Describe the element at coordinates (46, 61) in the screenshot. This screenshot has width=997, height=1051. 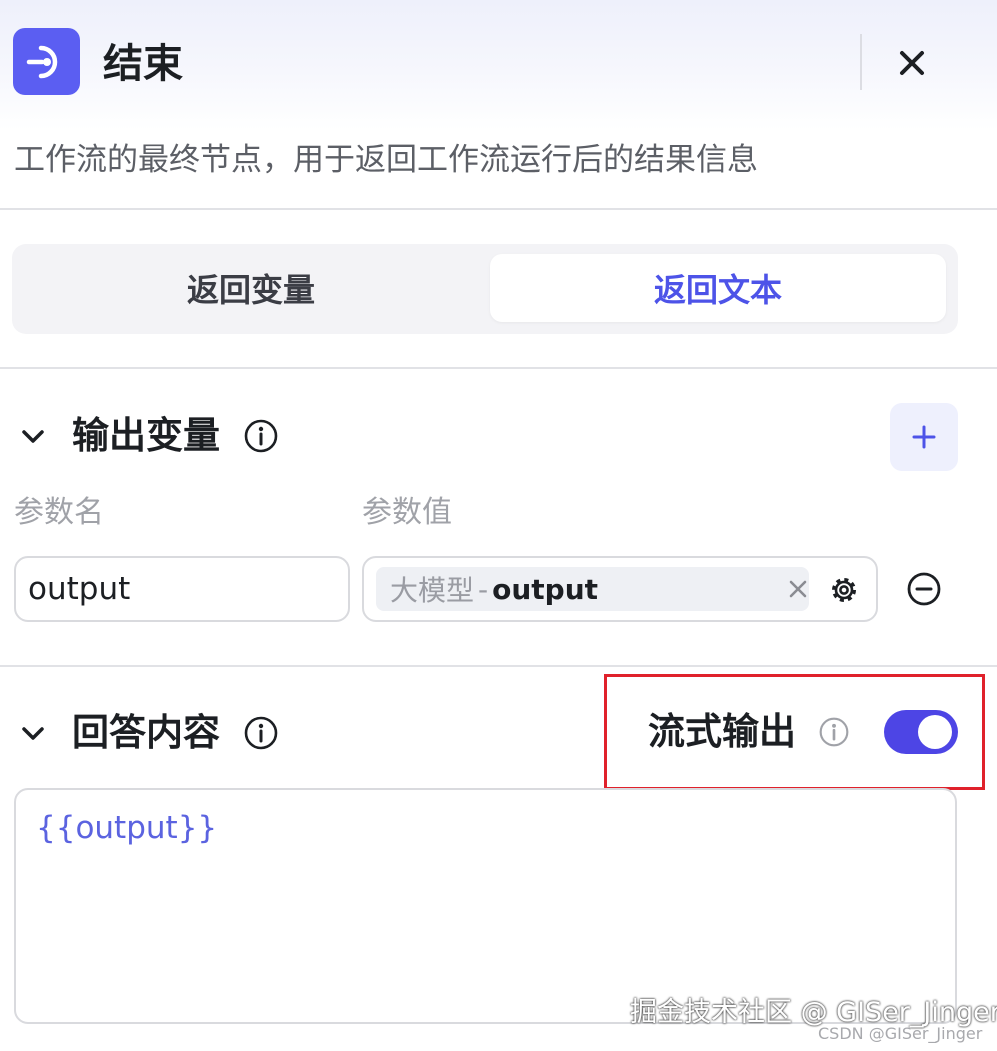
I see `exit-node-icon` at that location.